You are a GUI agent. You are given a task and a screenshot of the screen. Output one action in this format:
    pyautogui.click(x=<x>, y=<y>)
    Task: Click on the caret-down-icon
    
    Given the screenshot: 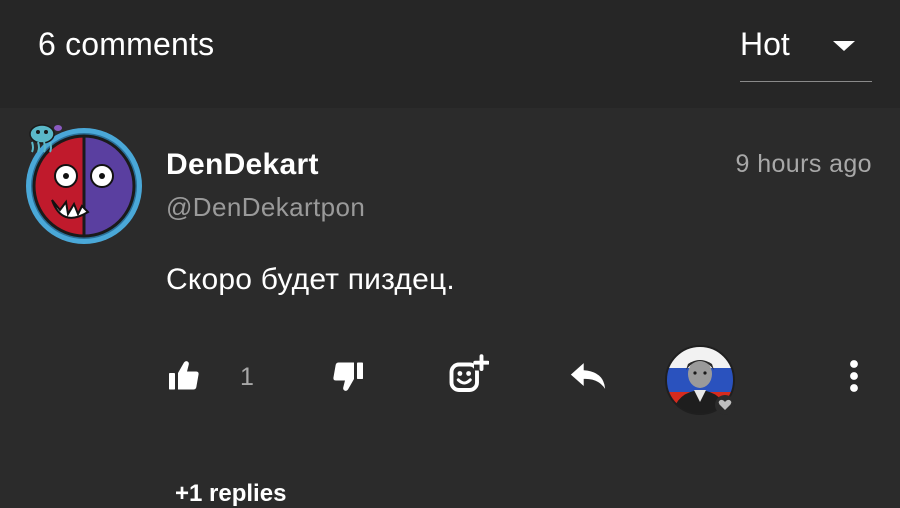 What is the action you would take?
    pyautogui.click(x=844, y=46)
    